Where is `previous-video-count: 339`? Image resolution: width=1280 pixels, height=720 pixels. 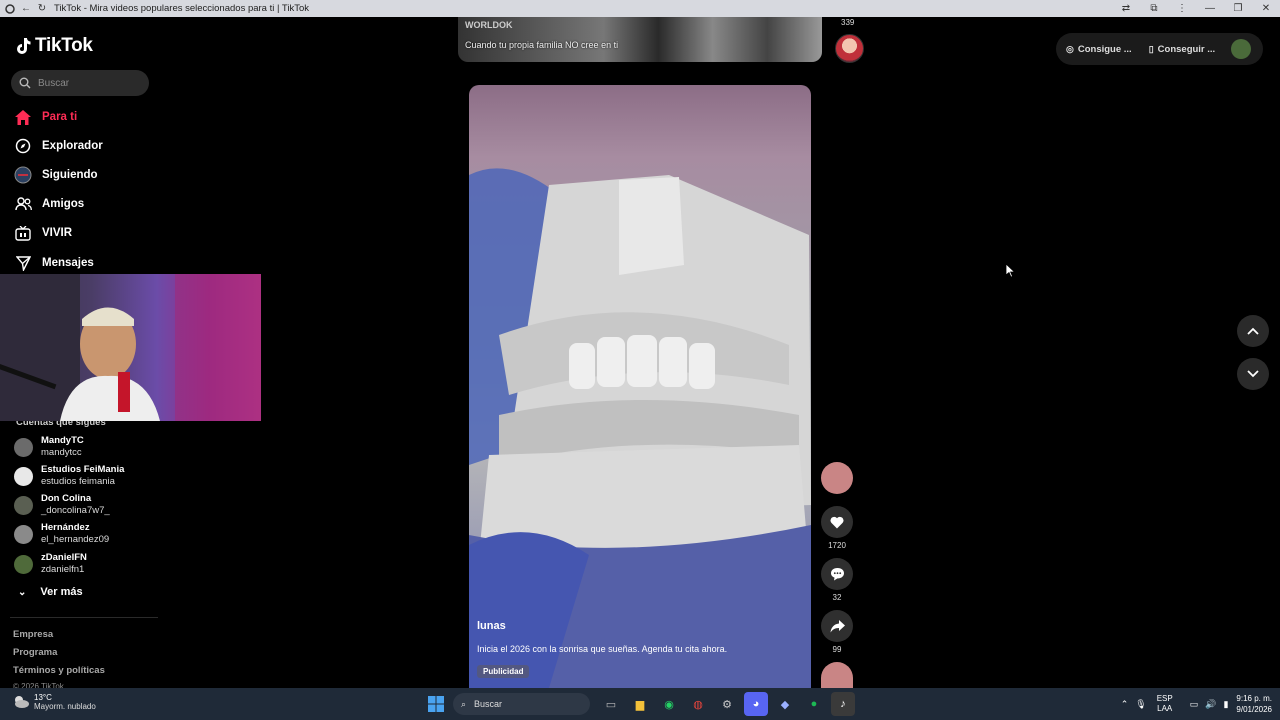 previous-video-count: 339 is located at coordinates (848, 22).